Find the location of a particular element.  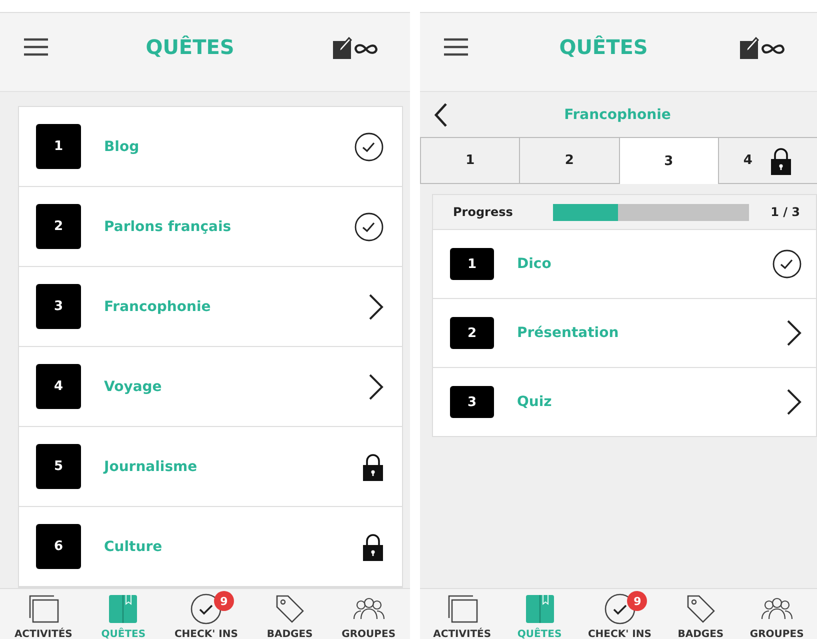

number-tile: 4 is located at coordinates (58, 386).